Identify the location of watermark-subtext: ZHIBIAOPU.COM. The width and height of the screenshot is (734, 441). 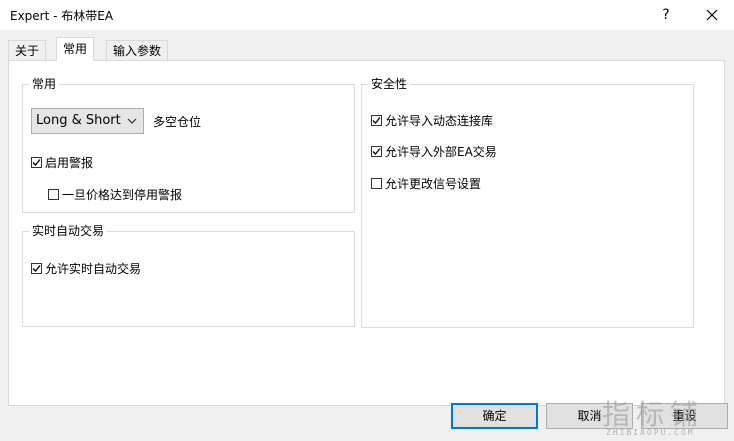
(650, 432).